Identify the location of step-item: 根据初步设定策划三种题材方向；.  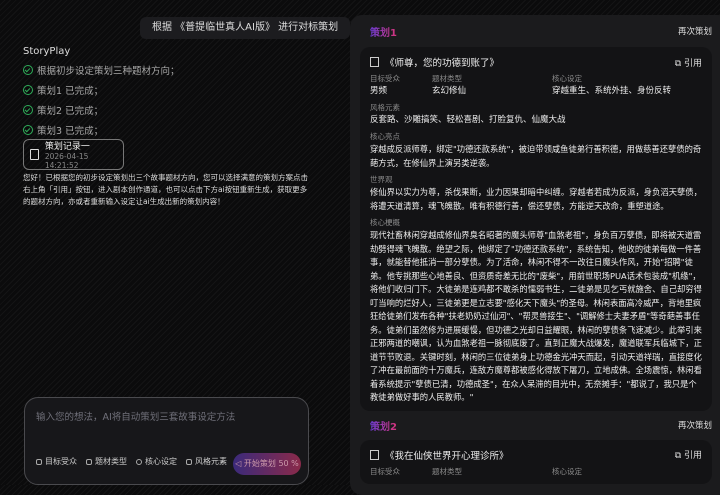
(101, 70).